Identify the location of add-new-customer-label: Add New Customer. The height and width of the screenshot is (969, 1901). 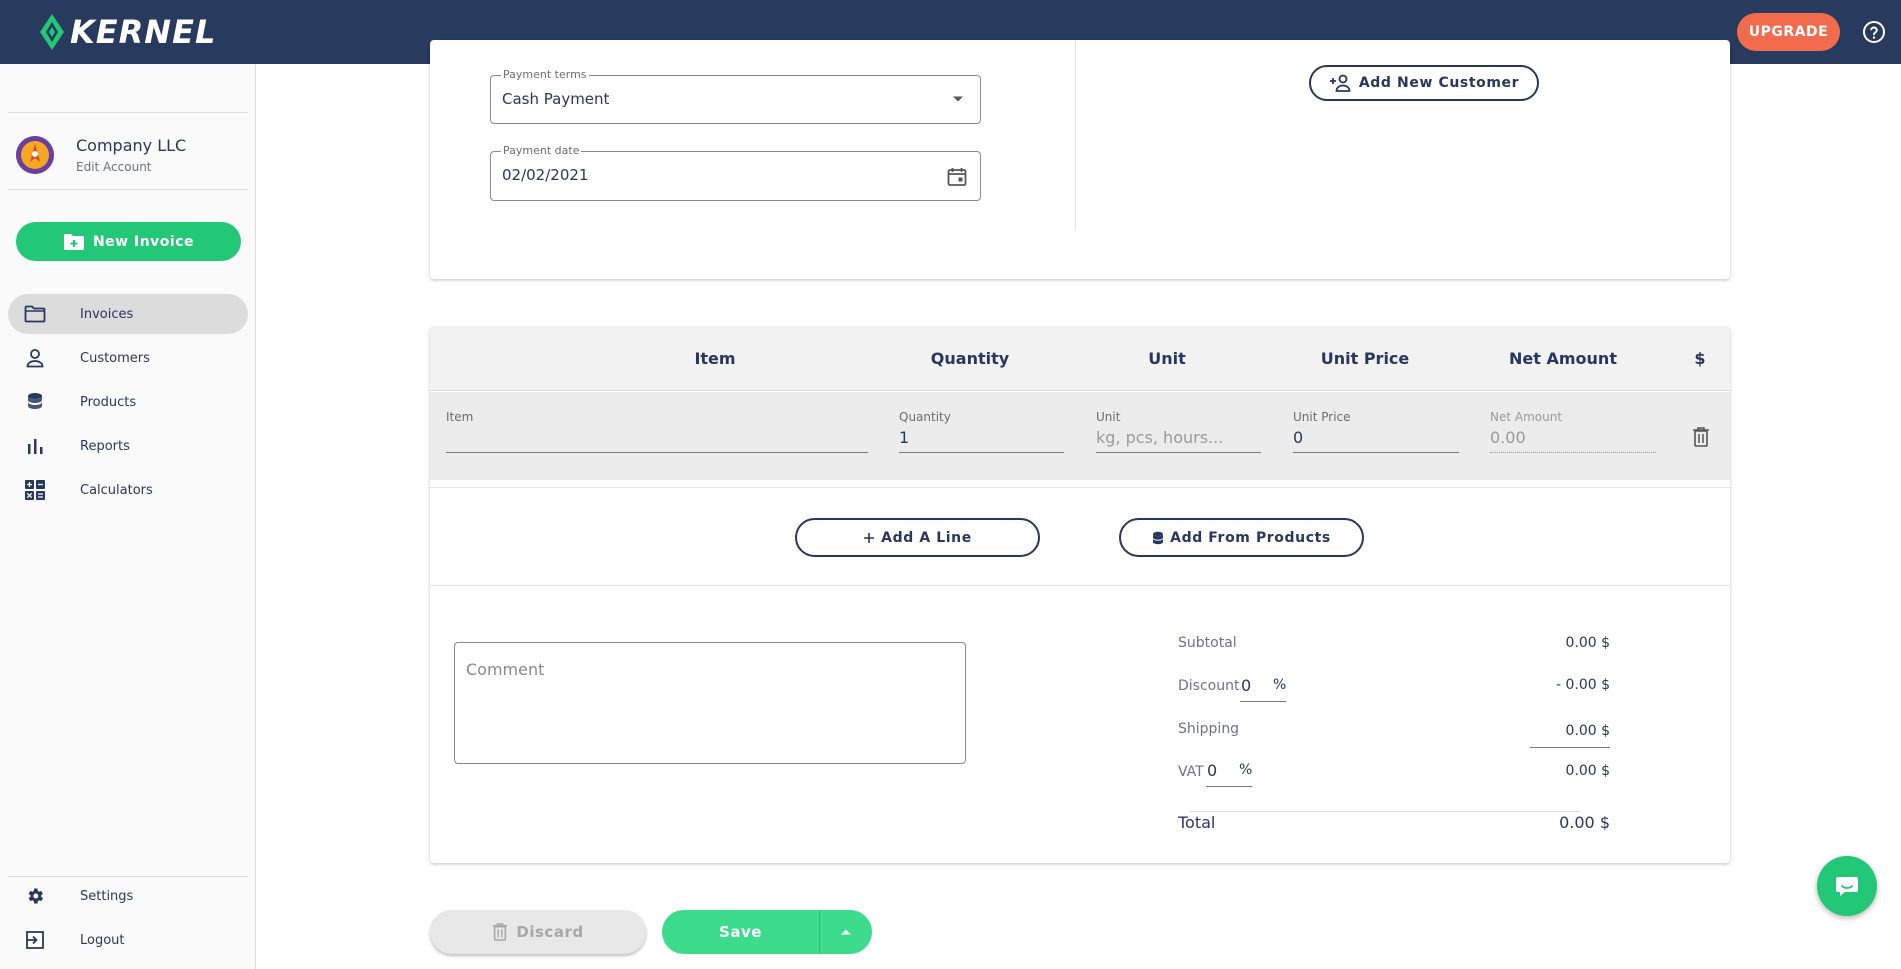
(1439, 83).